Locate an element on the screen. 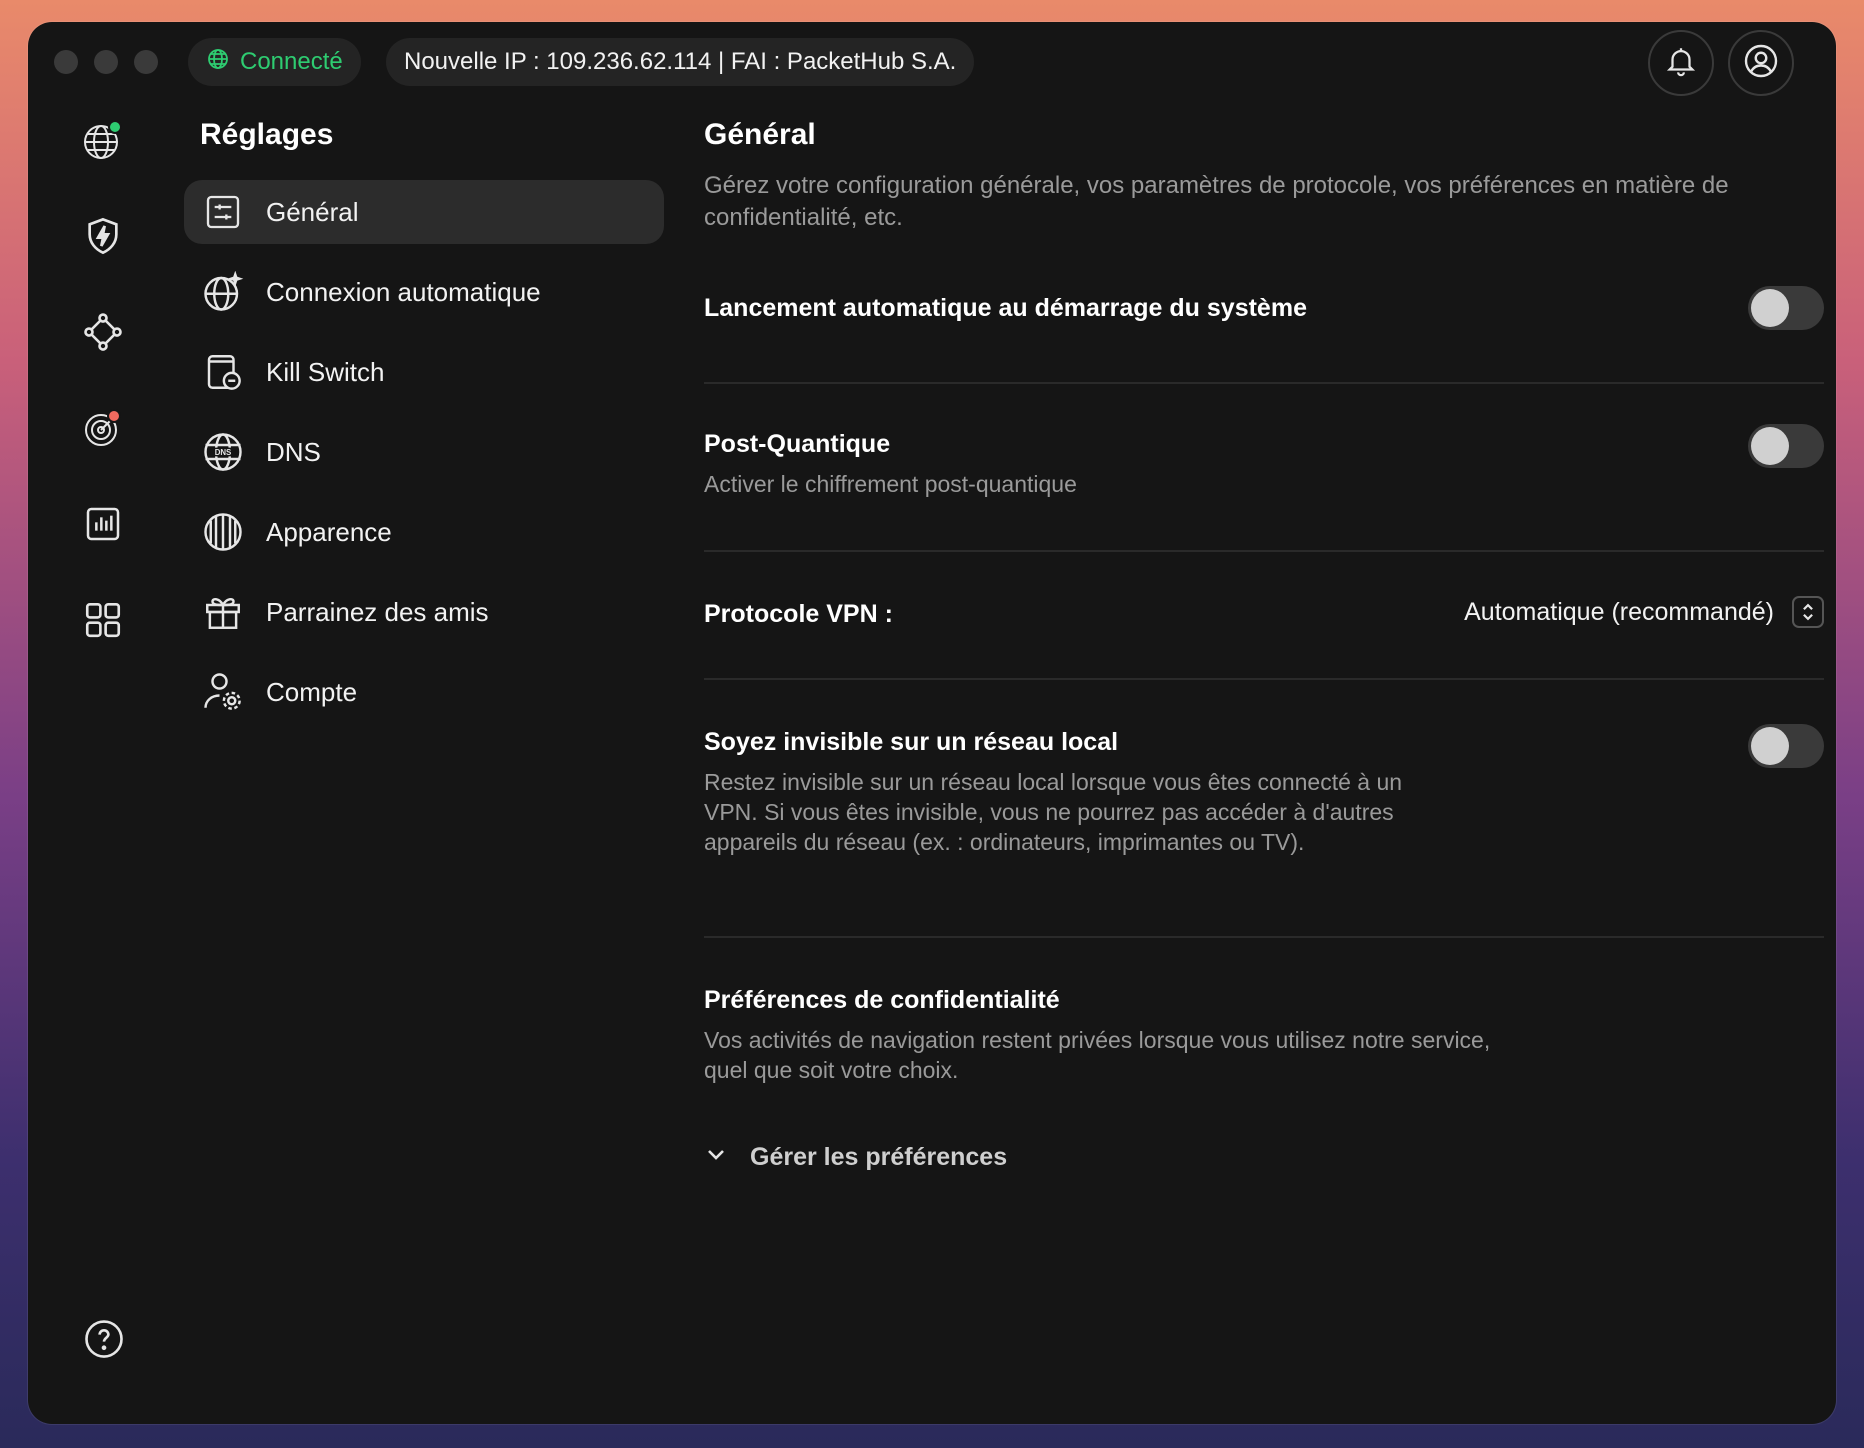 The width and height of the screenshot is (1864, 1448). bell-icon is located at coordinates (1681, 63).